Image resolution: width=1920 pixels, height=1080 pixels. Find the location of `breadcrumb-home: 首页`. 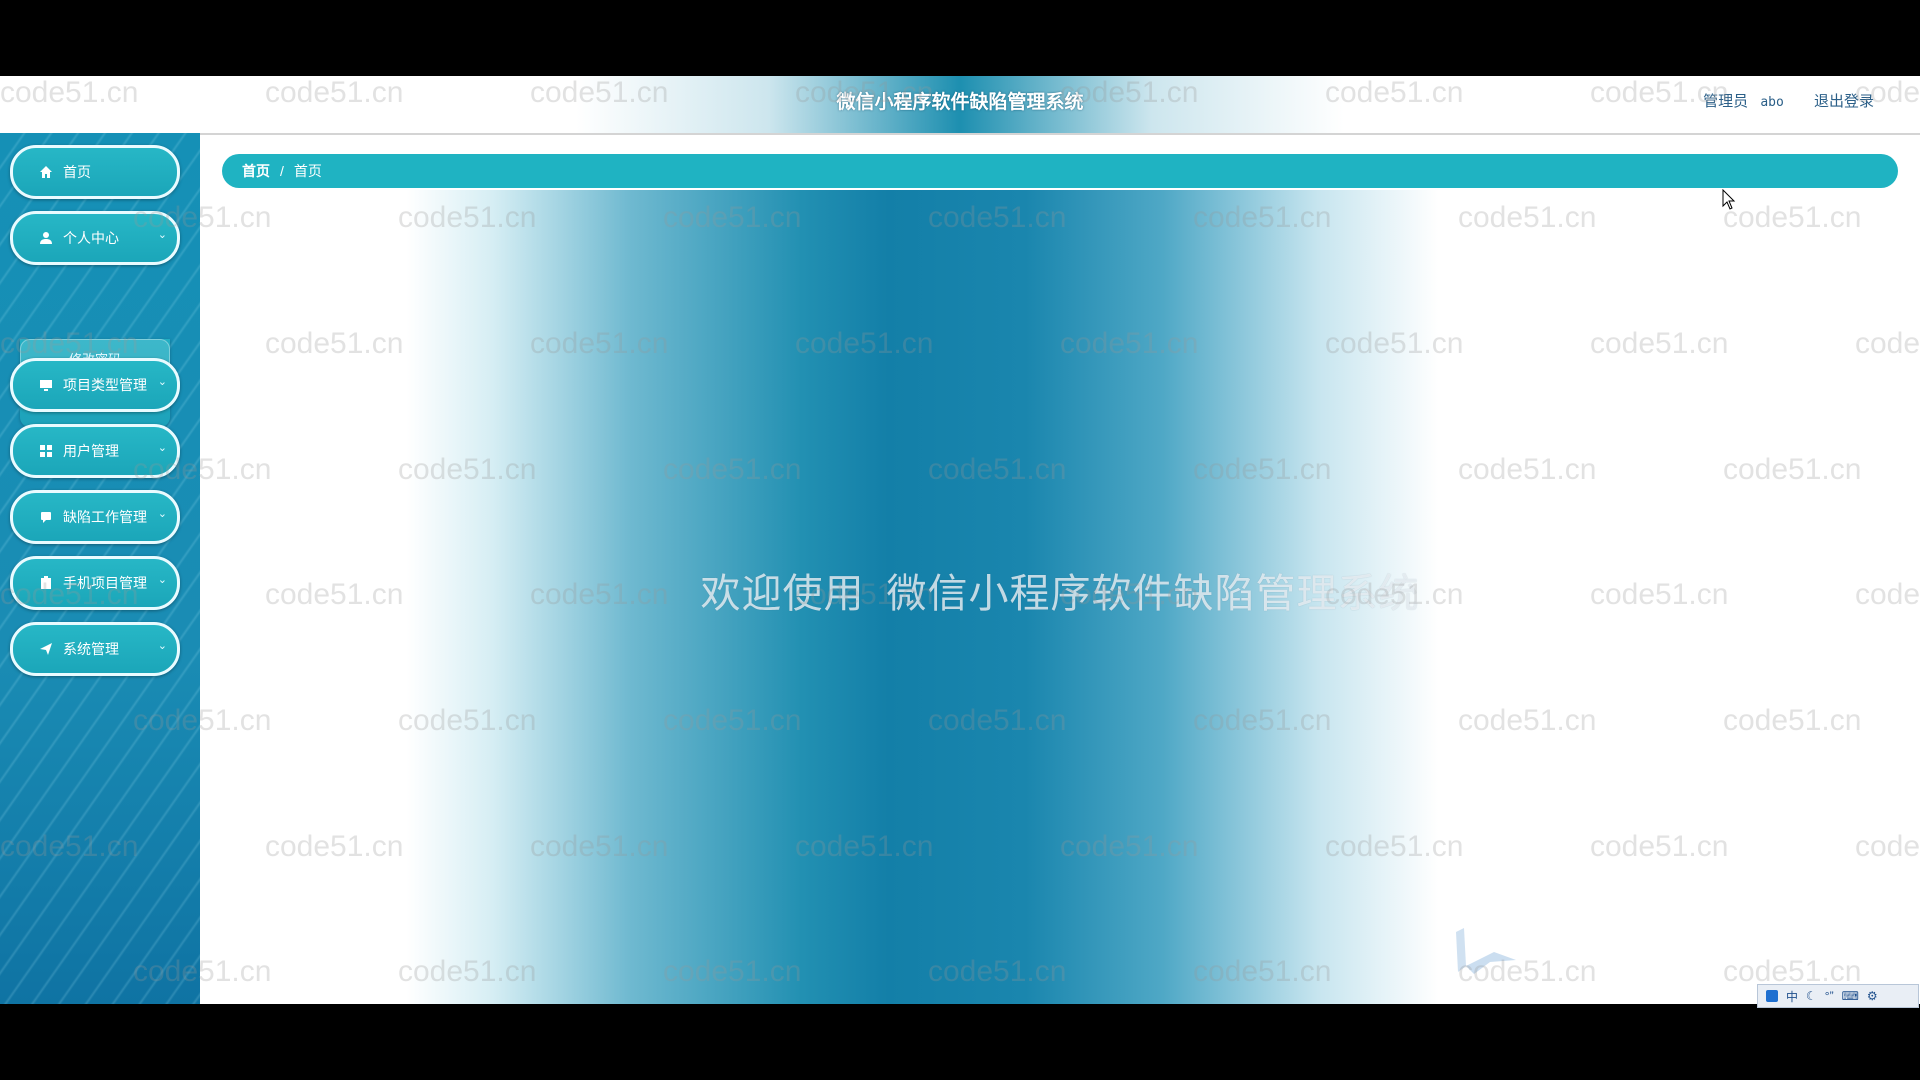

breadcrumb-home: 首页 is located at coordinates (256, 171).